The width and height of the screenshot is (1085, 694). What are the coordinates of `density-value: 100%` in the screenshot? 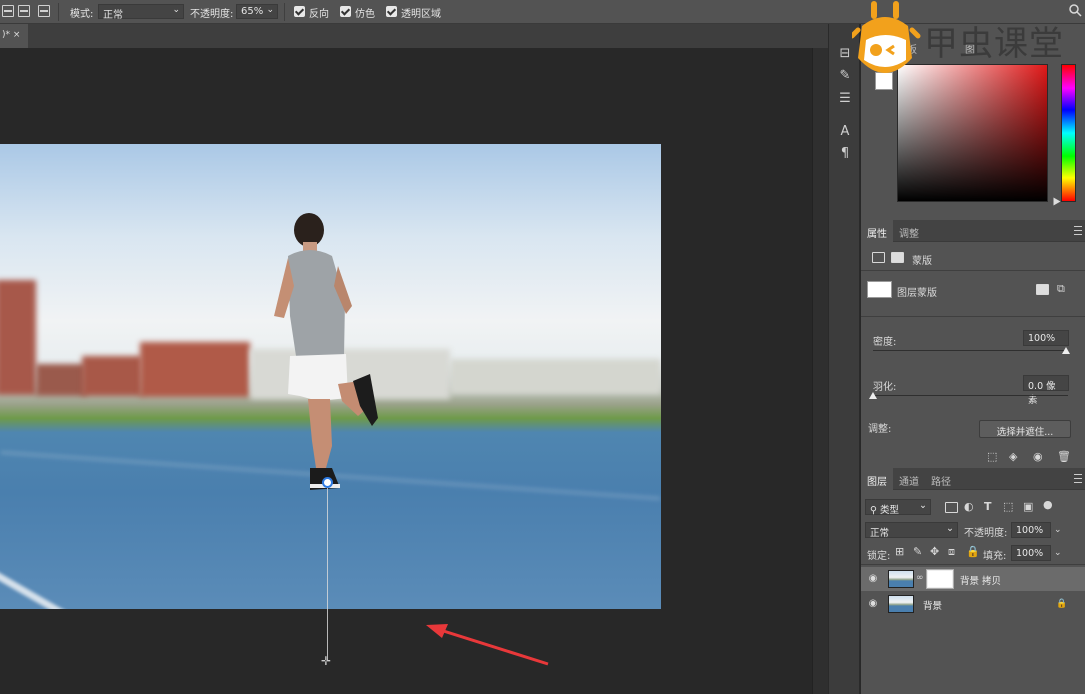 It's located at (1042, 338).